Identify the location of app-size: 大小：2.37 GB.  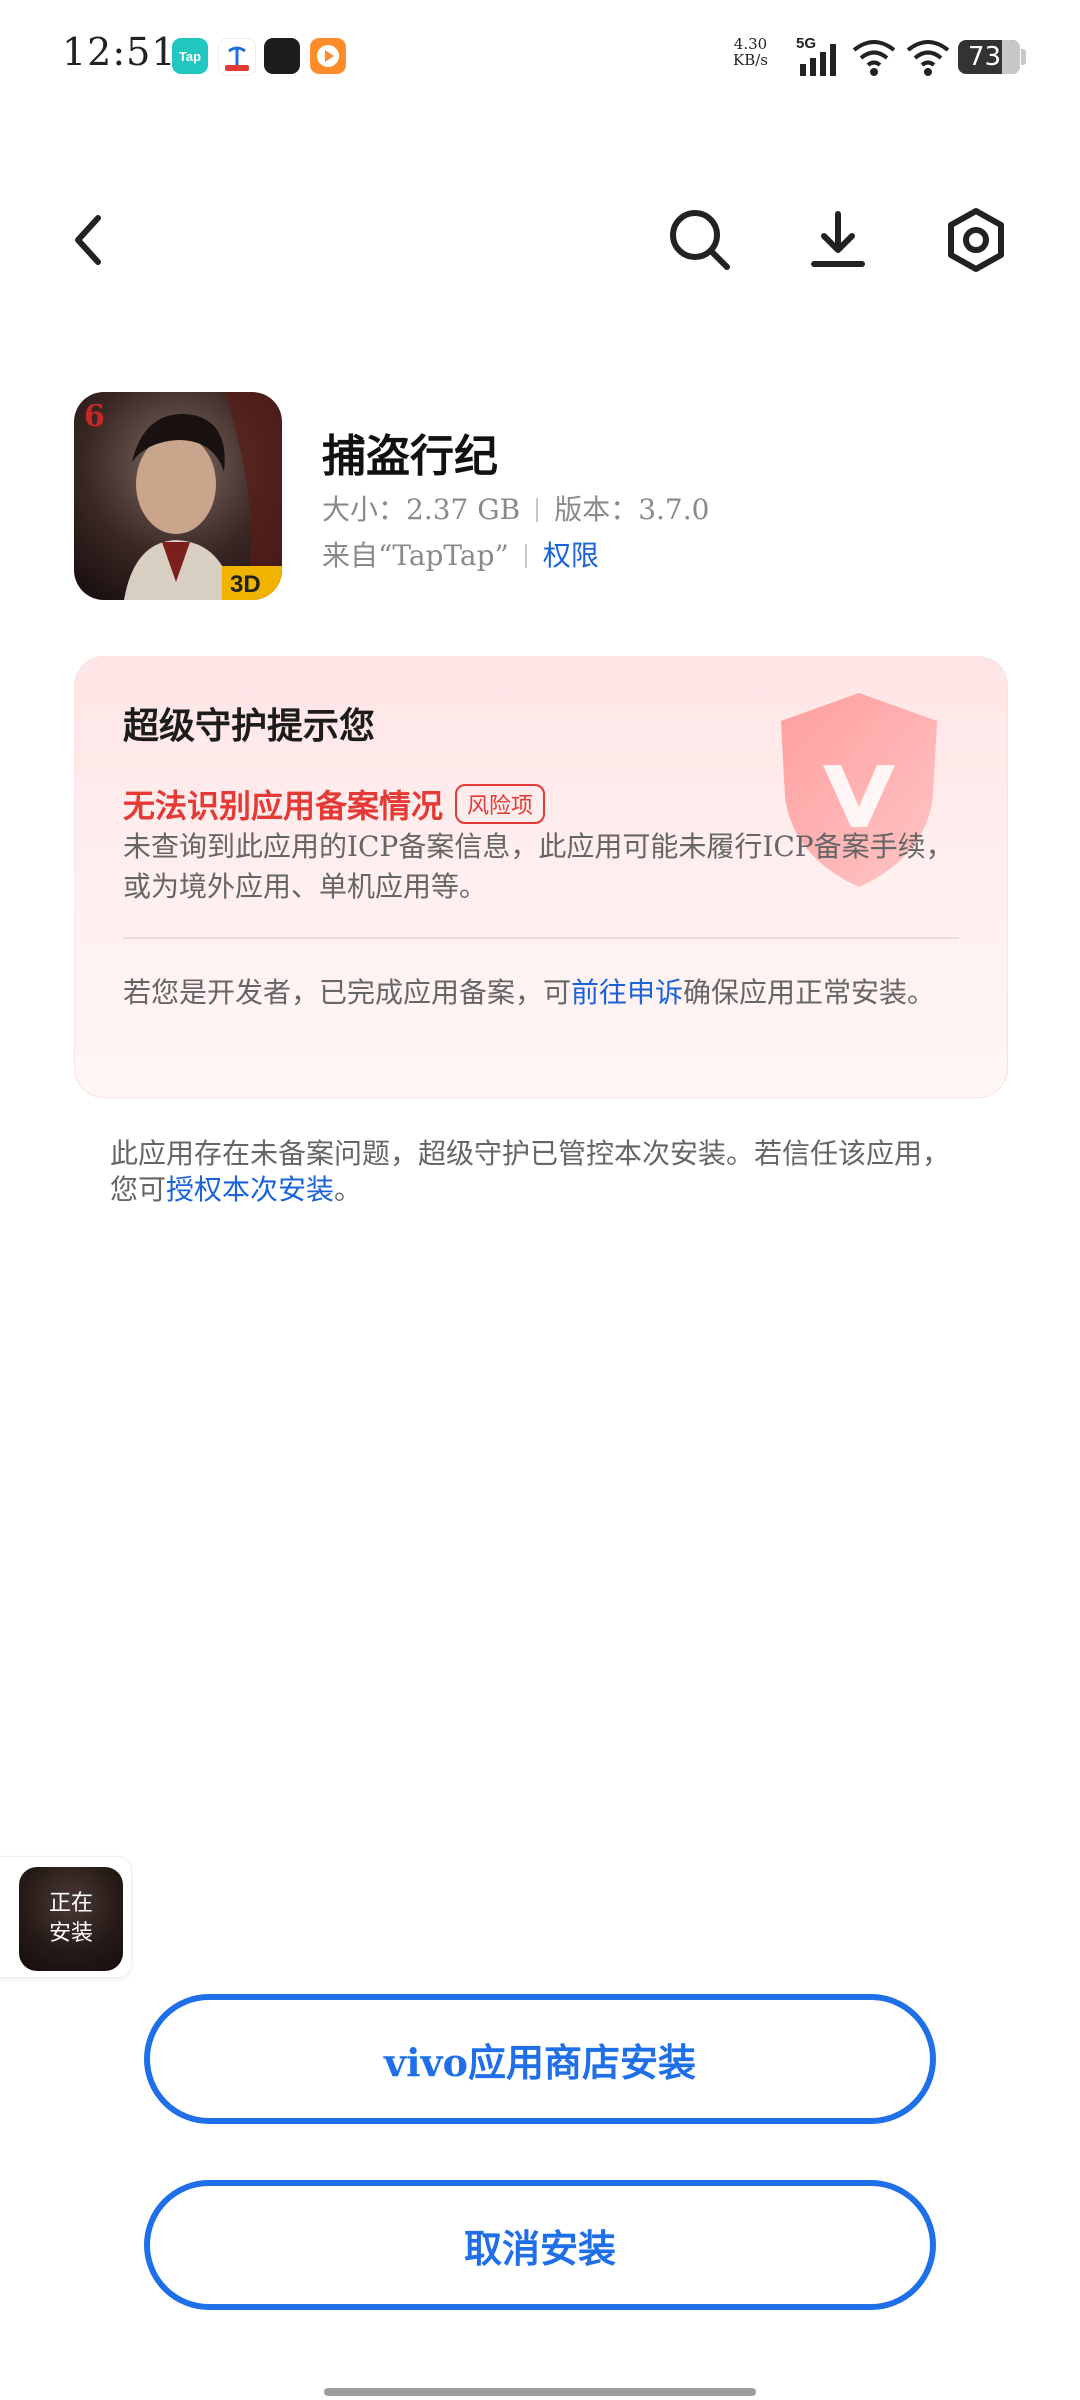
(421, 509).